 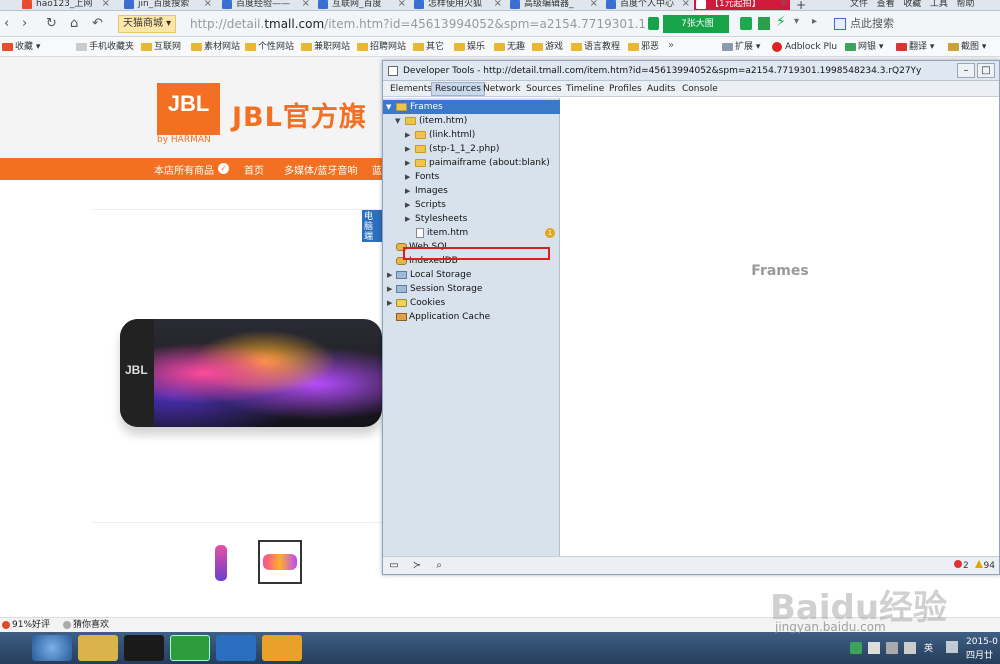 I want to click on bookmark-folder: 互联网, so click(x=161, y=47).